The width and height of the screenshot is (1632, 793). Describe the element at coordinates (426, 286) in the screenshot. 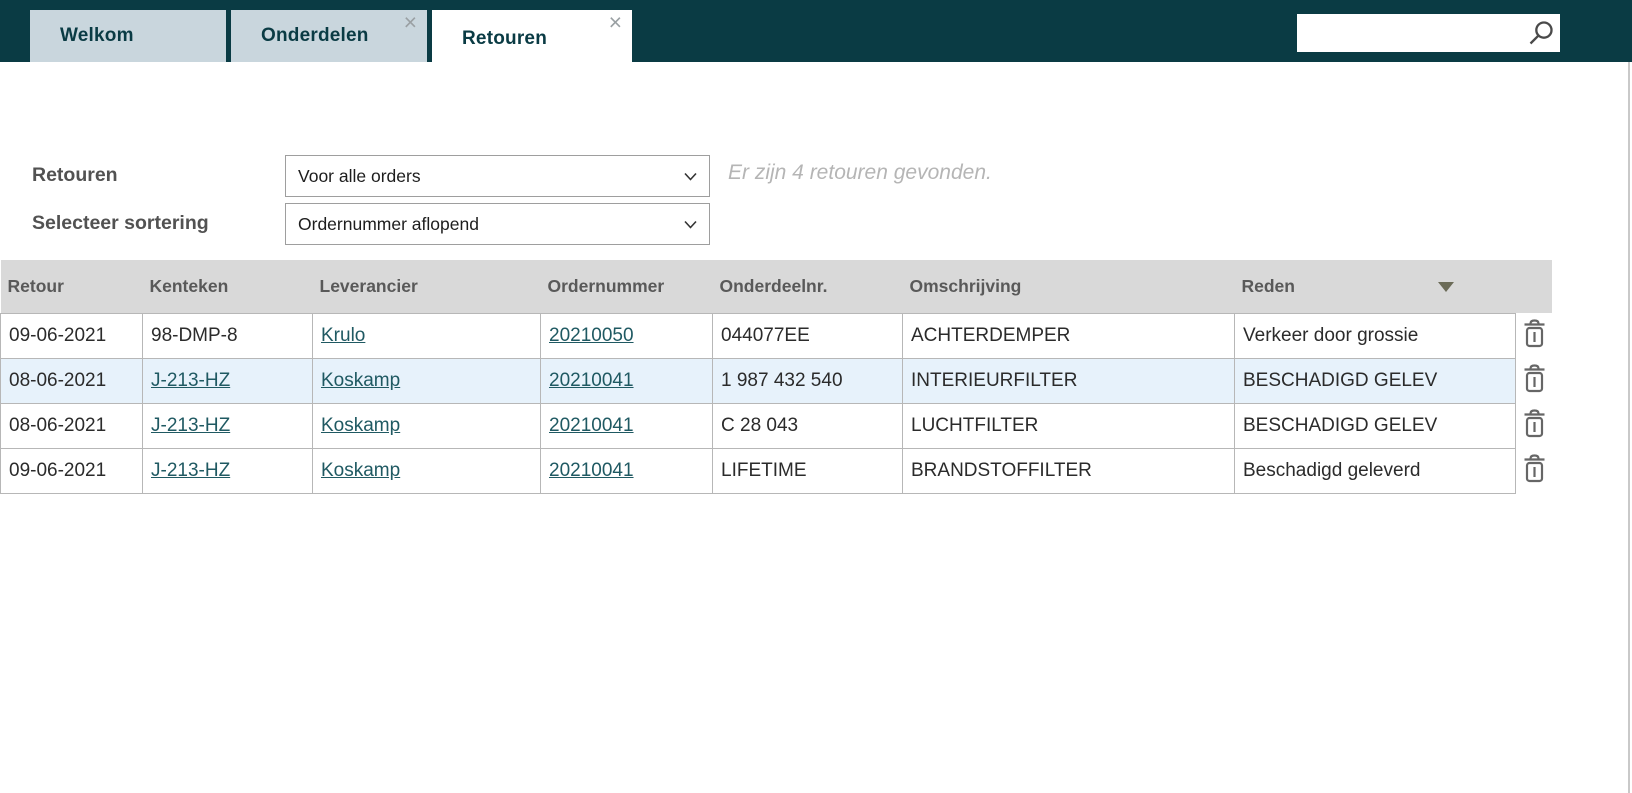

I see `column-header-leverancier: Leverancier` at that location.